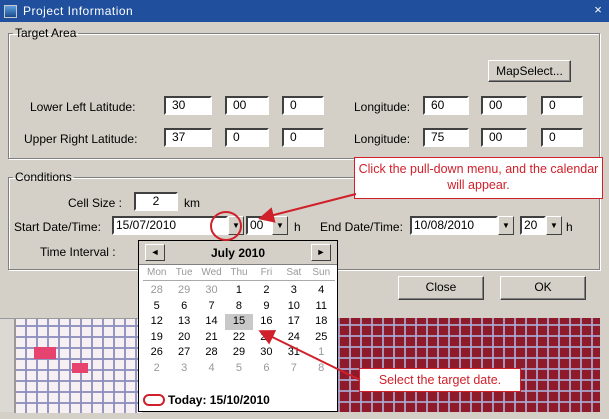 The image size is (609, 419). What do you see at coordinates (219, 400) in the screenshot?
I see `today-label: Today: 15/10/2010` at bounding box center [219, 400].